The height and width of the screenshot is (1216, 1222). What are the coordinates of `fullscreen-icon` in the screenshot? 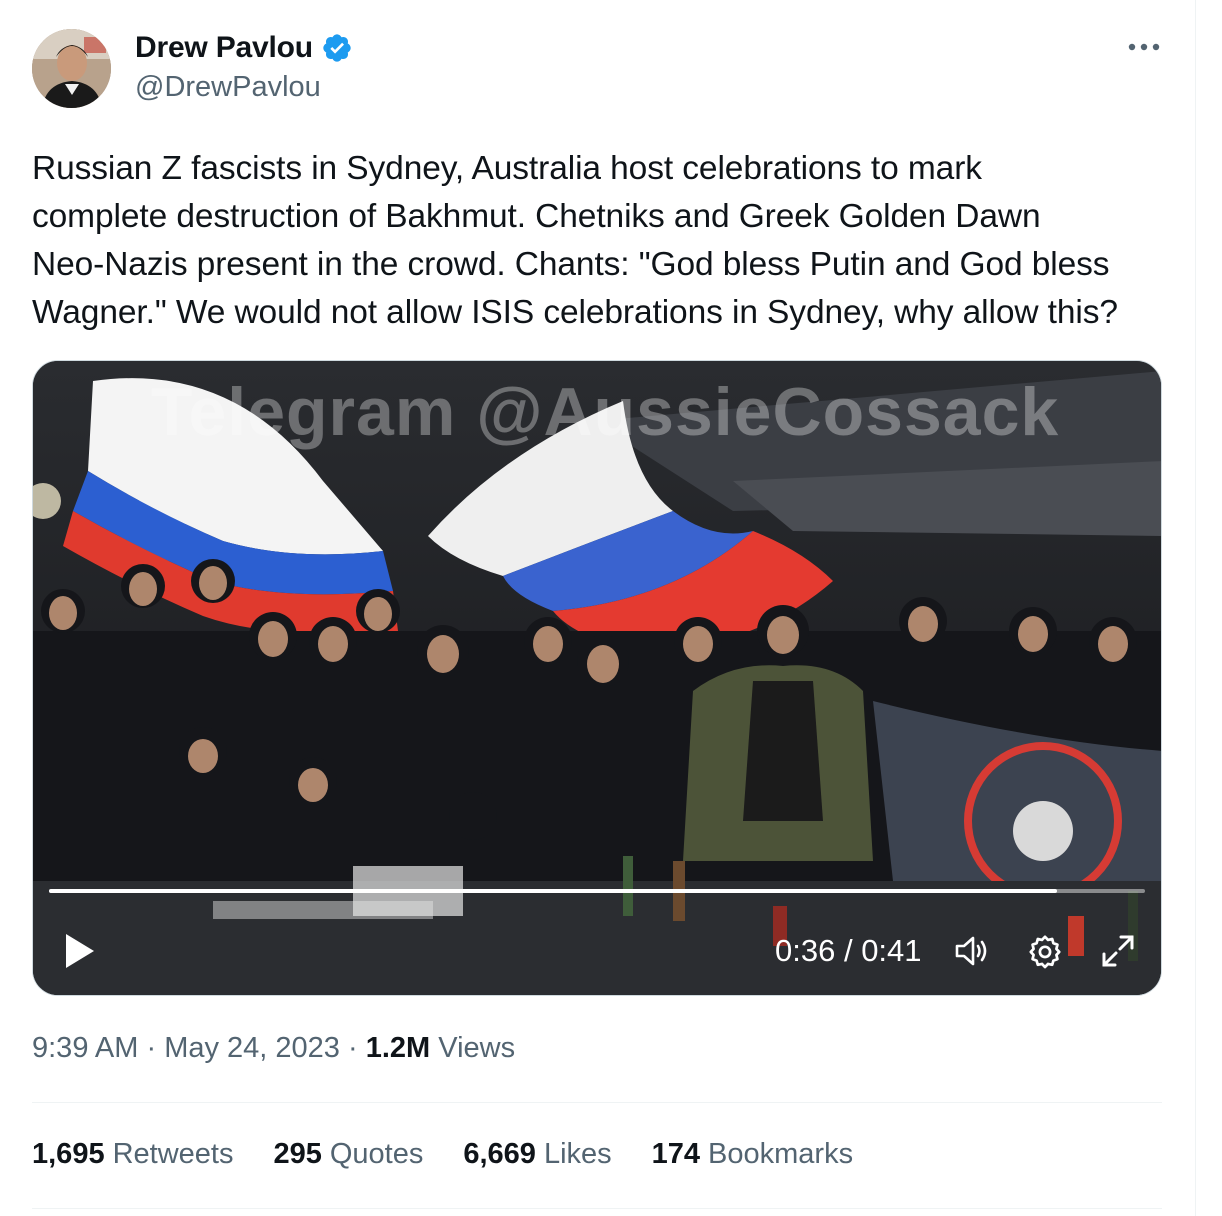 It's located at (1118, 951).